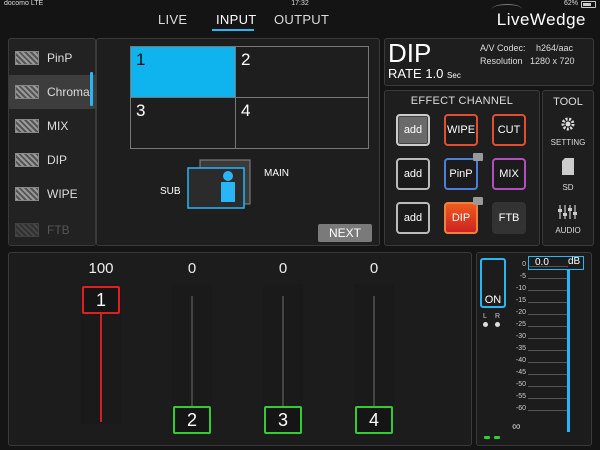 This screenshot has width=600, height=450. Describe the element at coordinates (27, 126) in the screenshot. I see `mix-thumb-icon` at that location.